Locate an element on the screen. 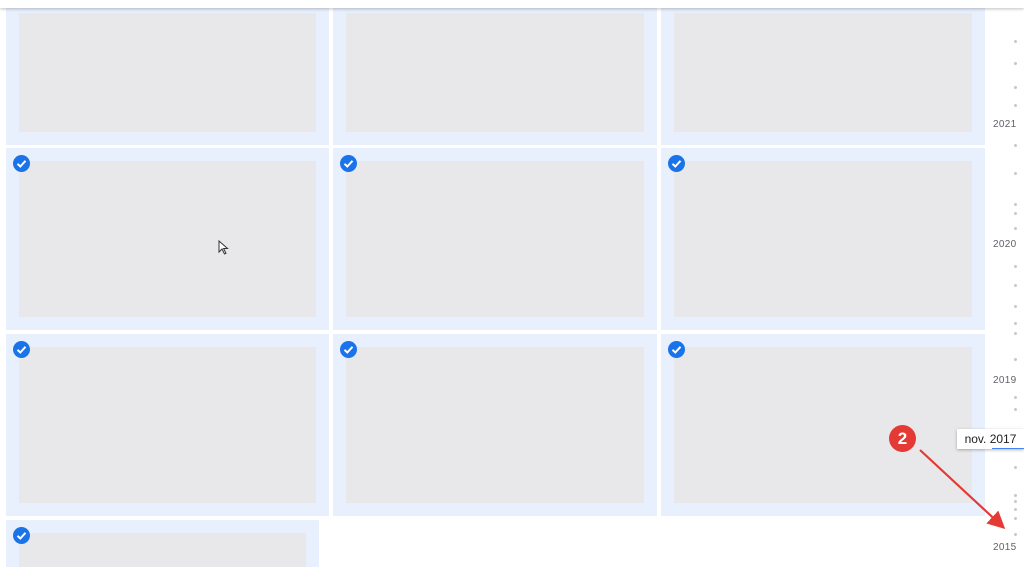 The height and width of the screenshot is (567, 1024). mouse-pointer-icon is located at coordinates (223, 247).